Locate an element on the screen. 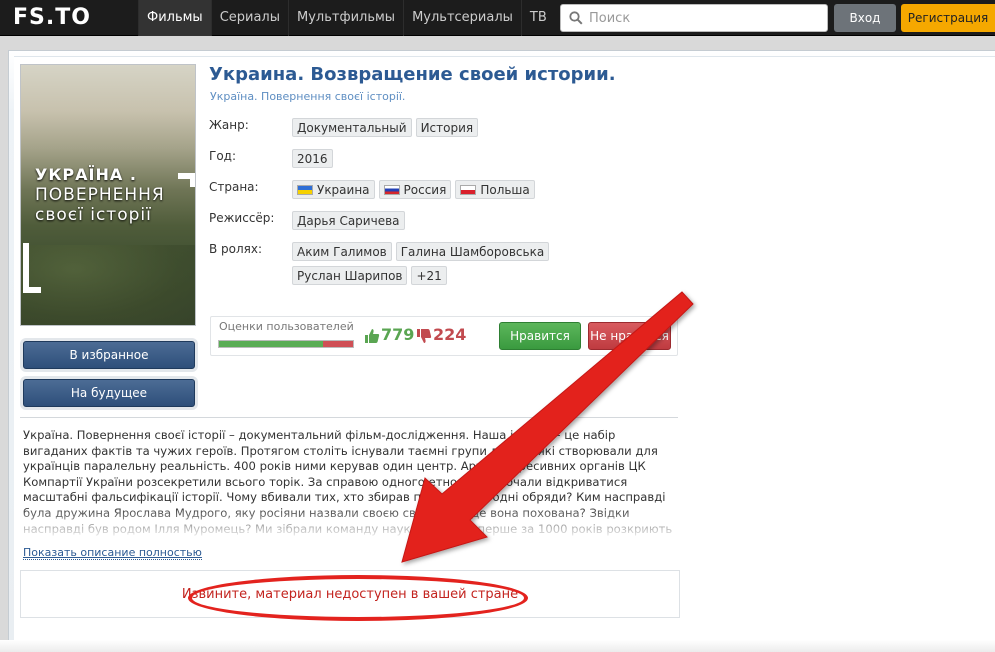 The image size is (995, 652). like-button: Нравится is located at coordinates (540, 336).